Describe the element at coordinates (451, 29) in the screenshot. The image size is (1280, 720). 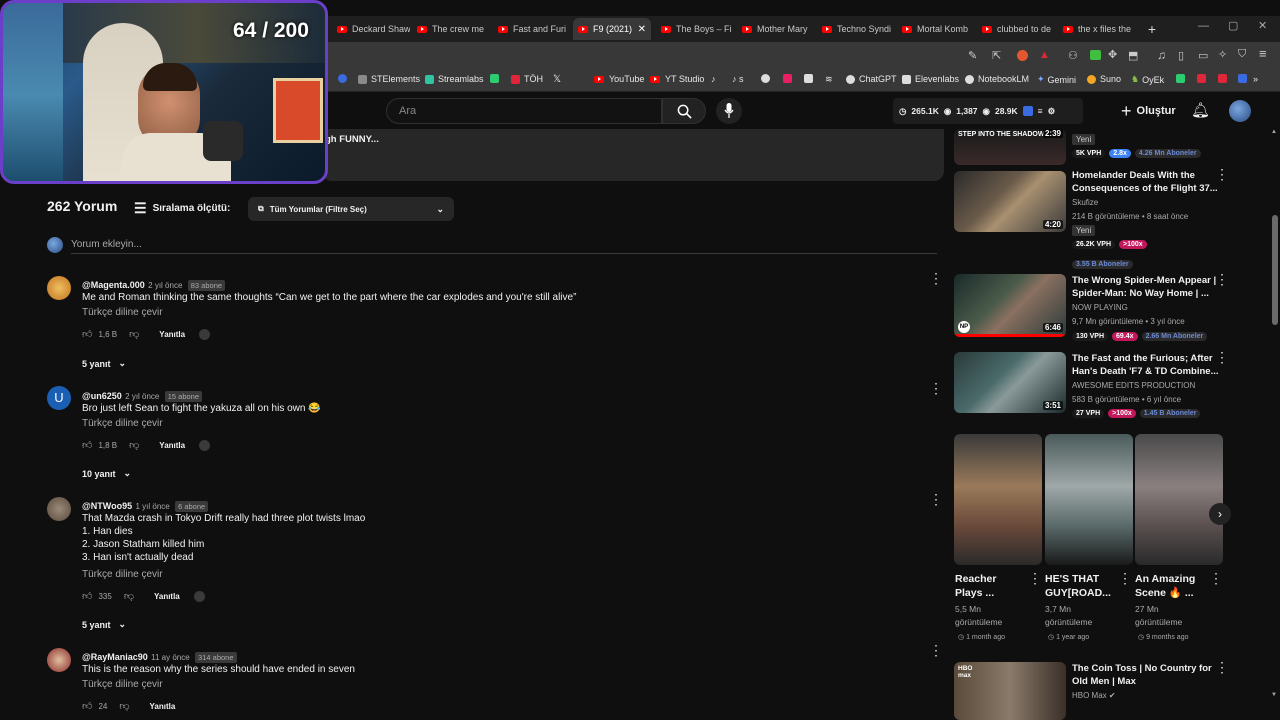
I see `browser-tab: The crew me` at that location.